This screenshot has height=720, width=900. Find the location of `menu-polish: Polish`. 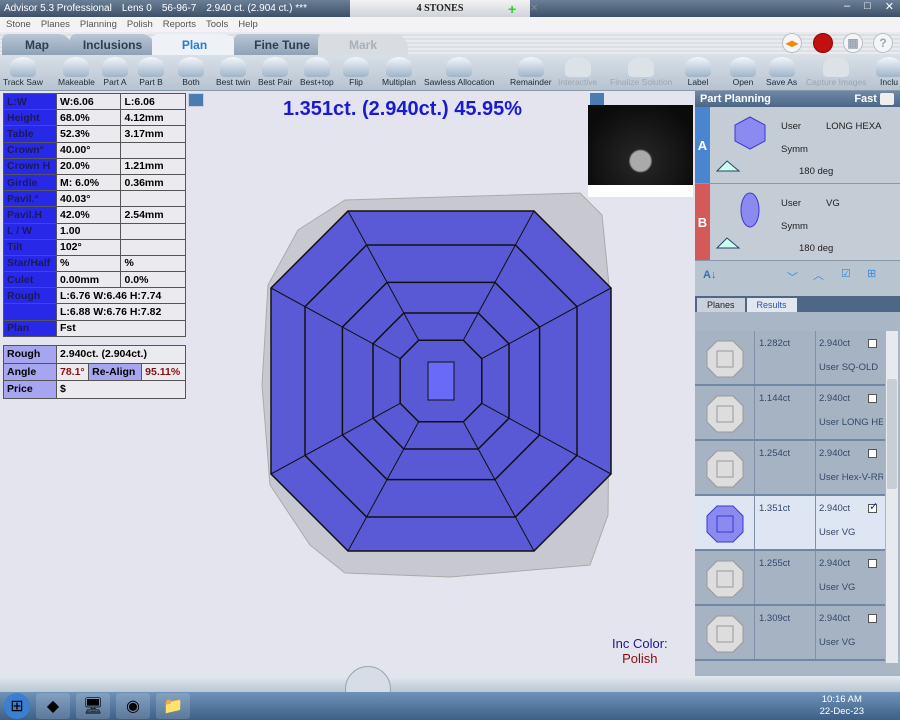

menu-polish: Polish is located at coordinates (140, 24).